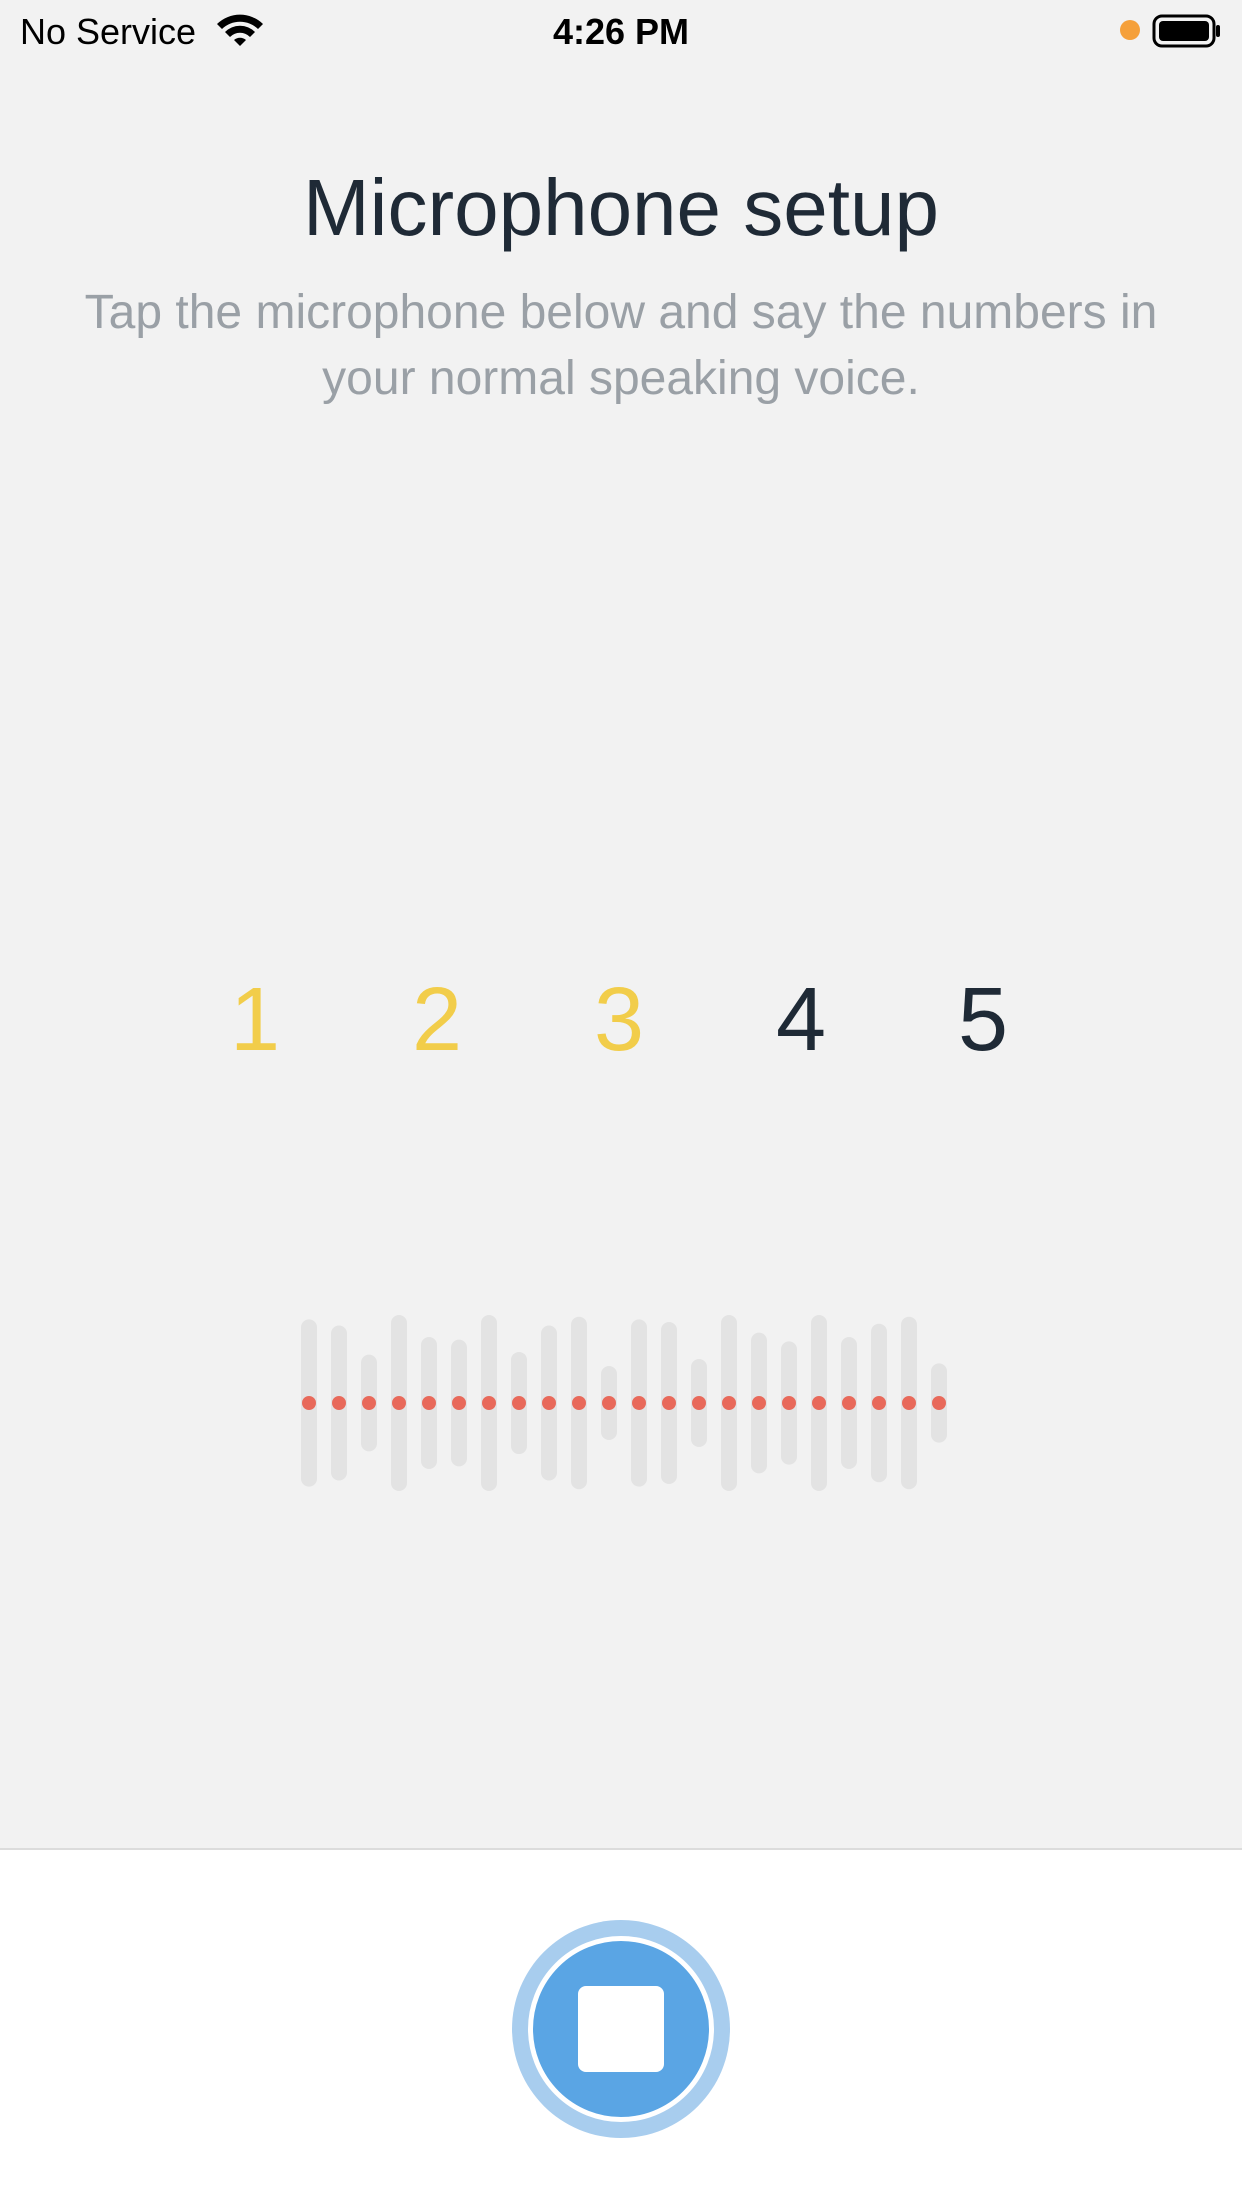 The image size is (1242, 2210). I want to click on audio-waveform-icon, so click(624, 1403).